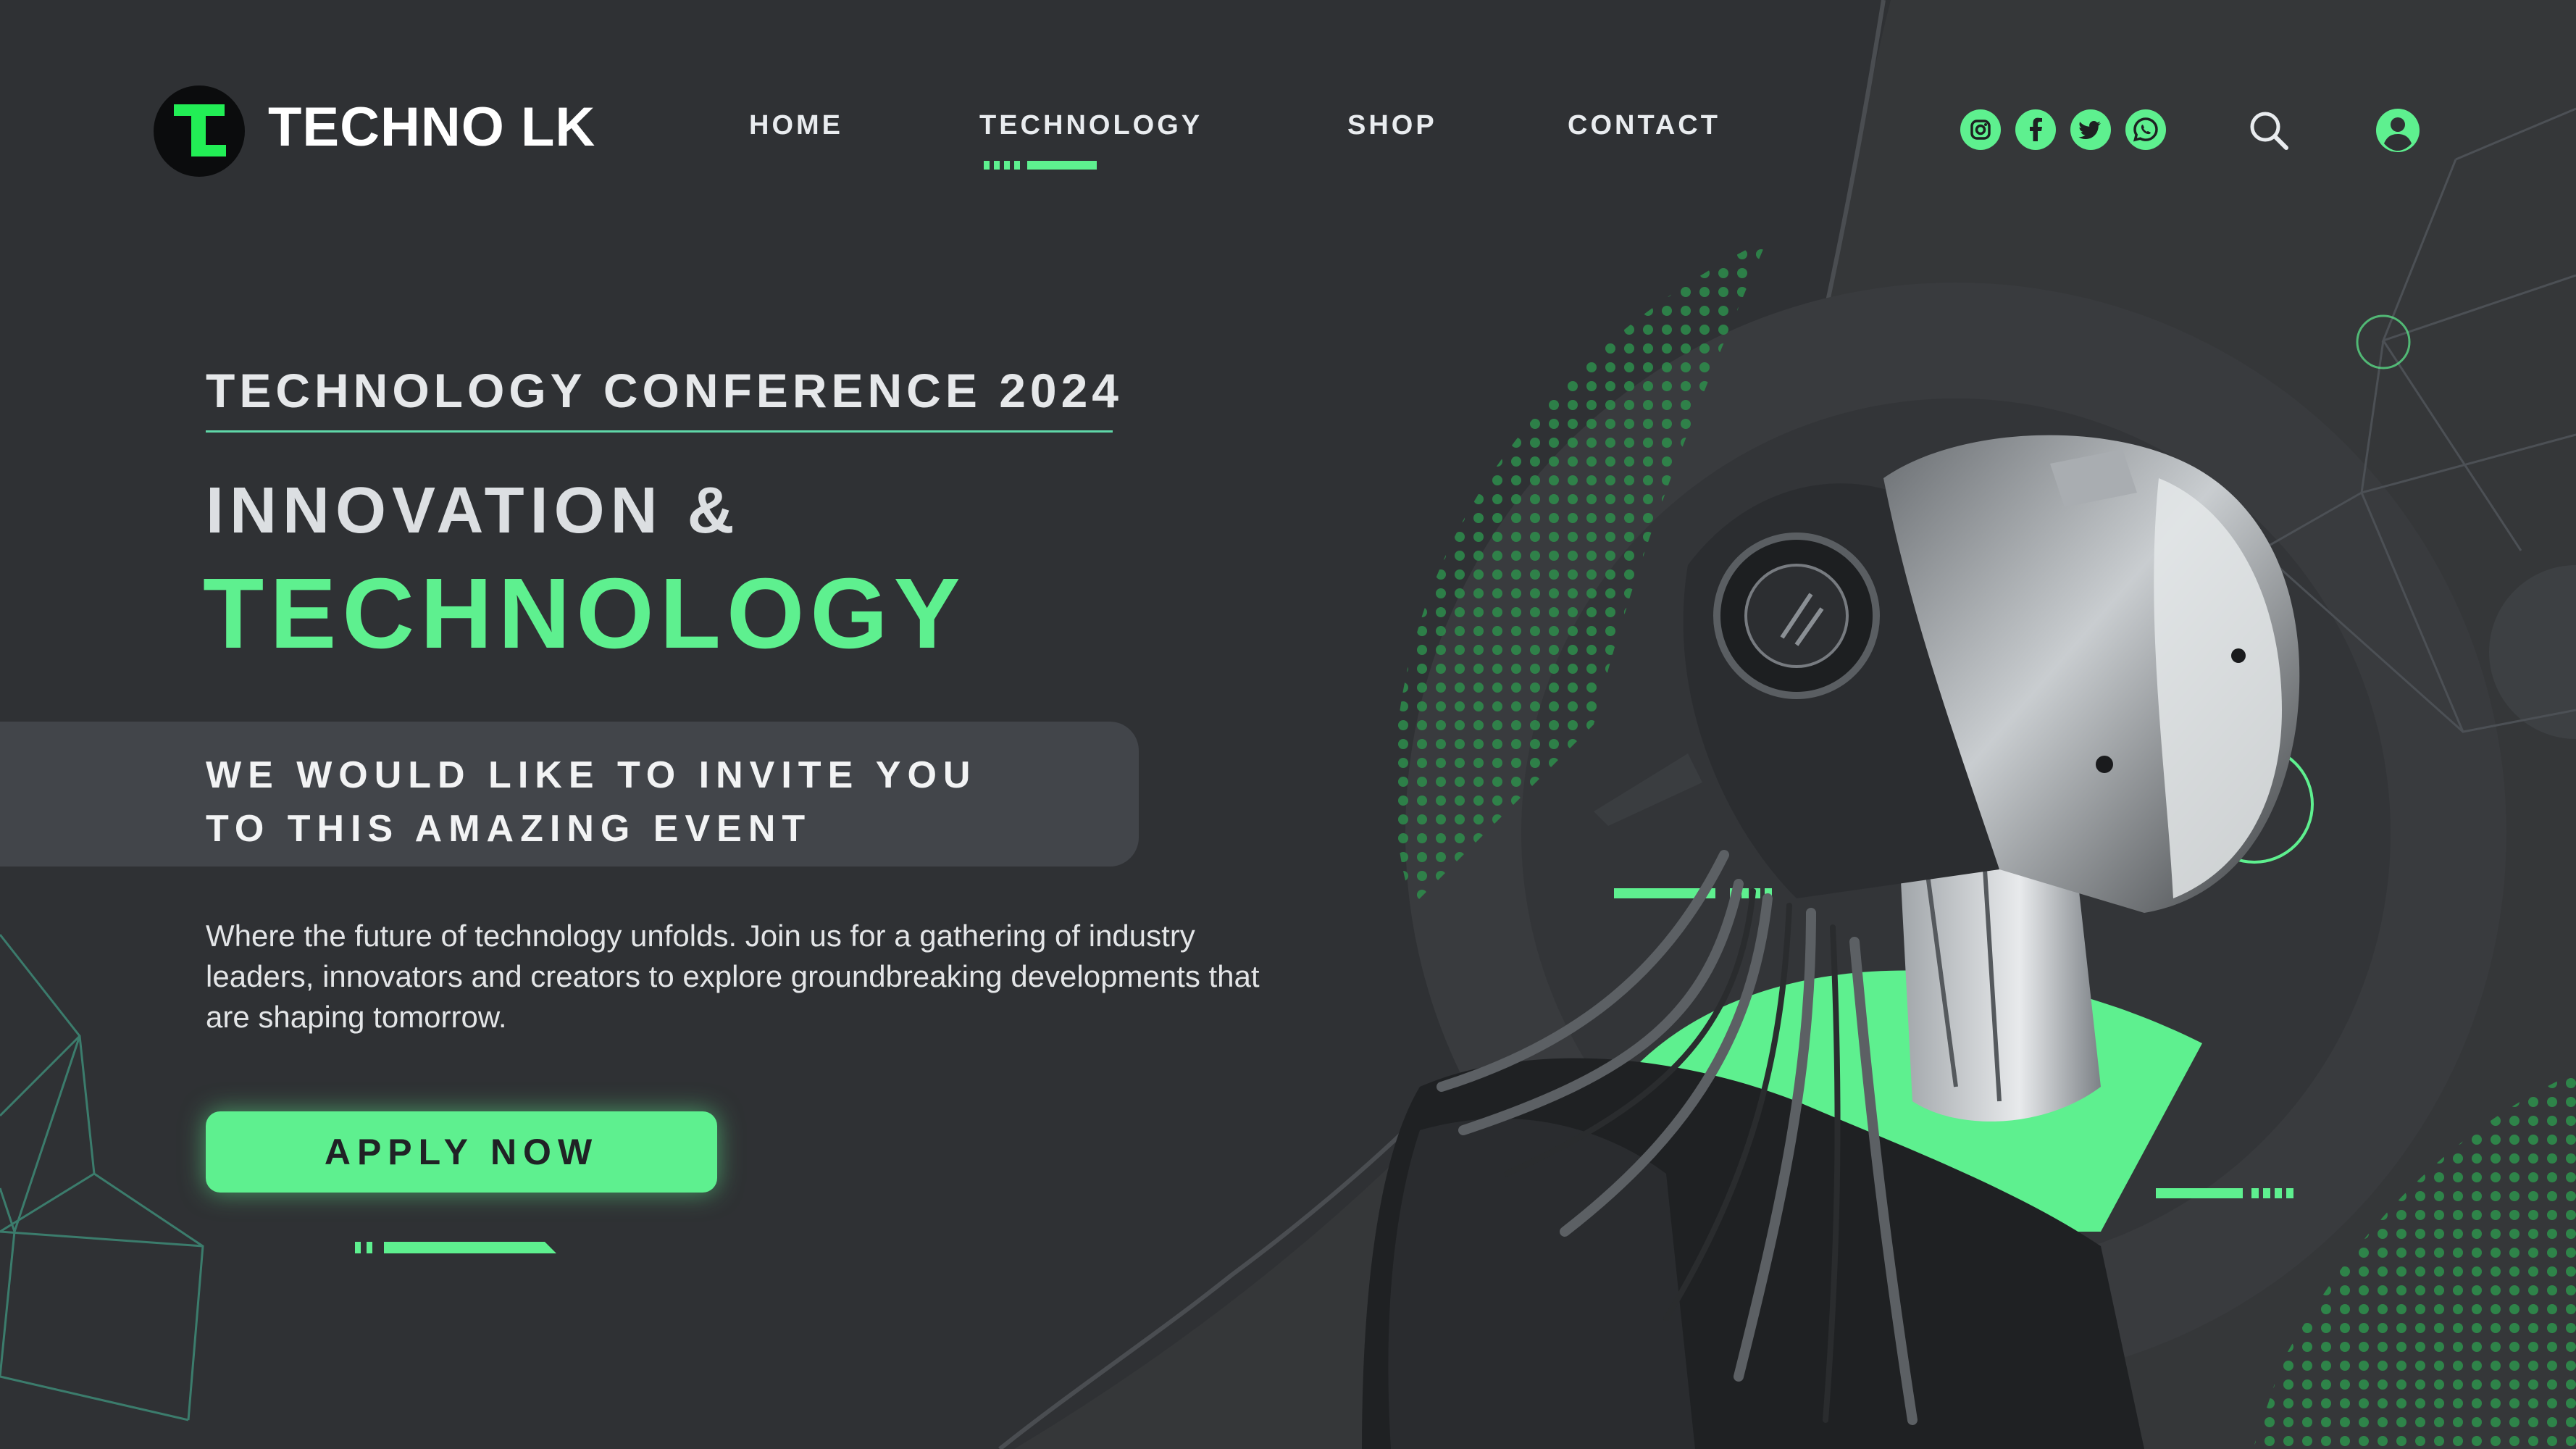 The image size is (2576, 1449). What do you see at coordinates (1644, 126) in the screenshot?
I see `nav-contact: CONTACT` at bounding box center [1644, 126].